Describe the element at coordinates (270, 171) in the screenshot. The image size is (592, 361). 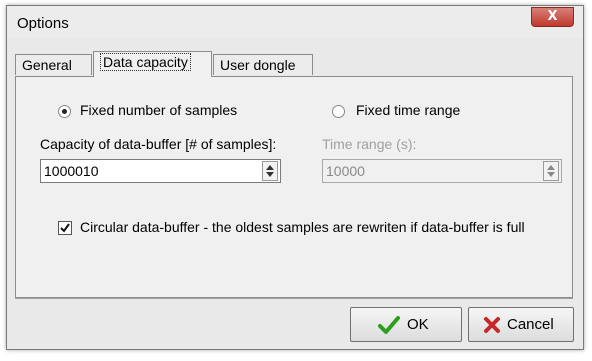
I see `capacity-spinner` at that location.